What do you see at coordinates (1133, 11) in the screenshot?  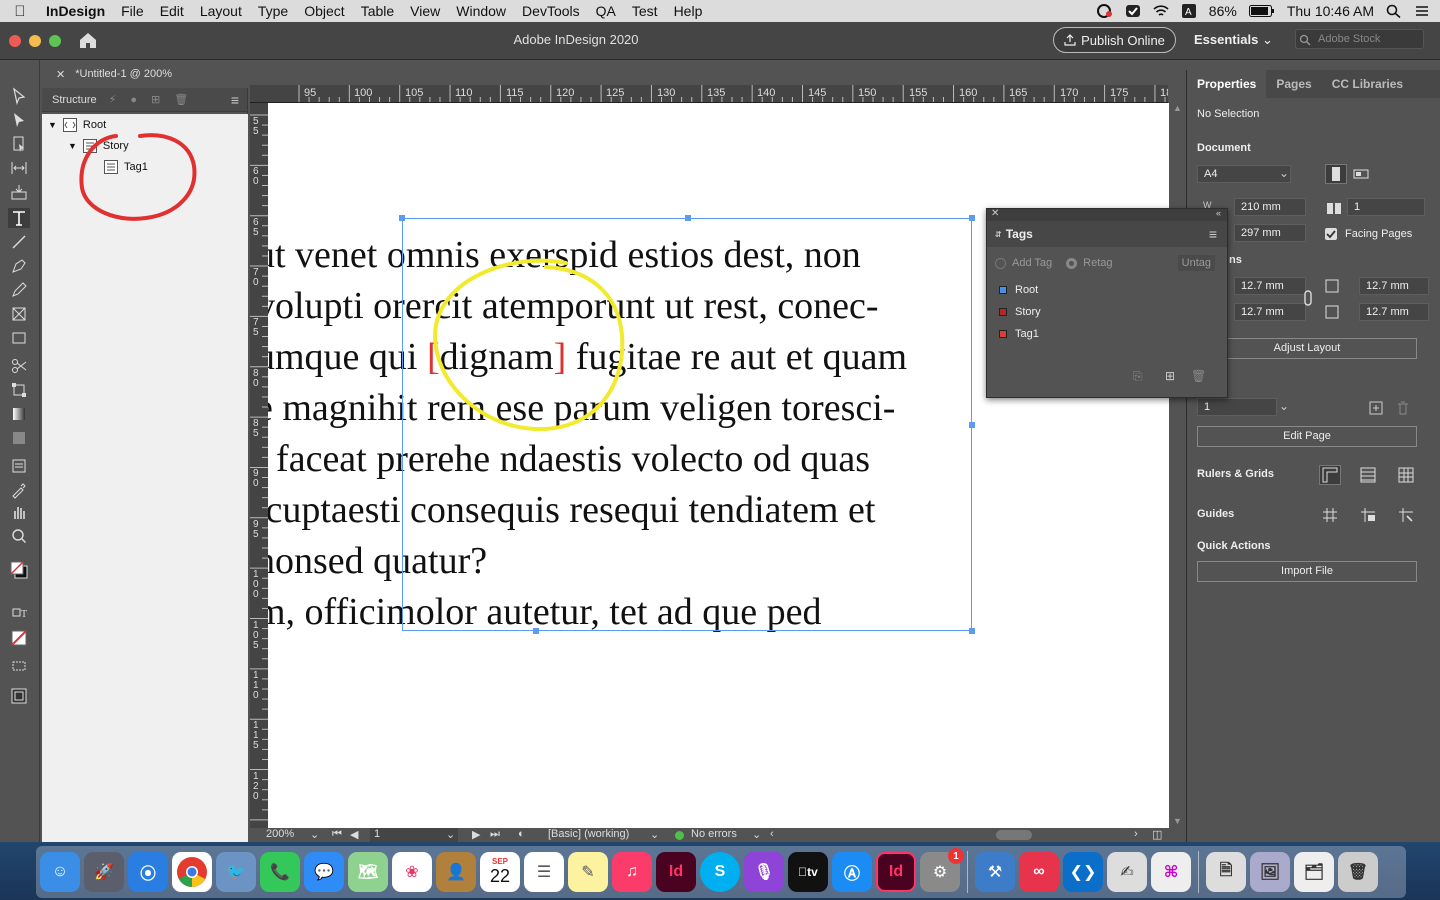 I see `checkmark-shield-icon` at bounding box center [1133, 11].